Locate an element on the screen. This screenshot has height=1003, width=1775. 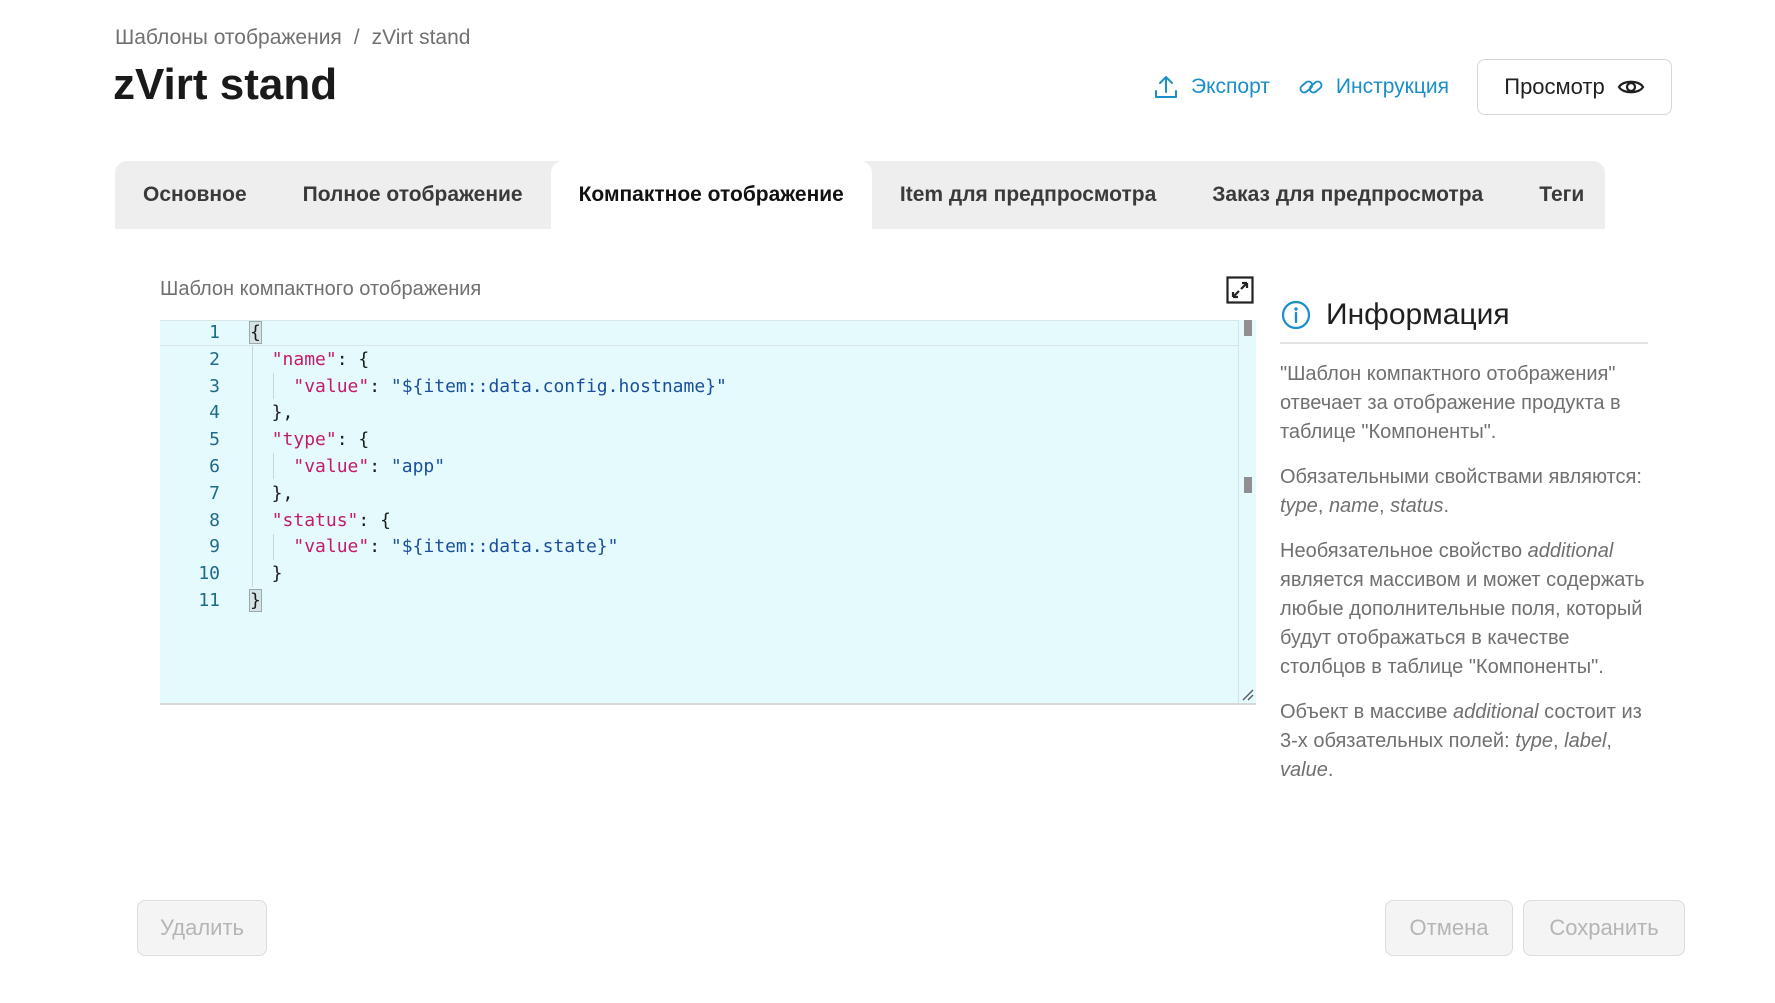
tab-compact-view: Компактное отображение is located at coordinates (711, 195).